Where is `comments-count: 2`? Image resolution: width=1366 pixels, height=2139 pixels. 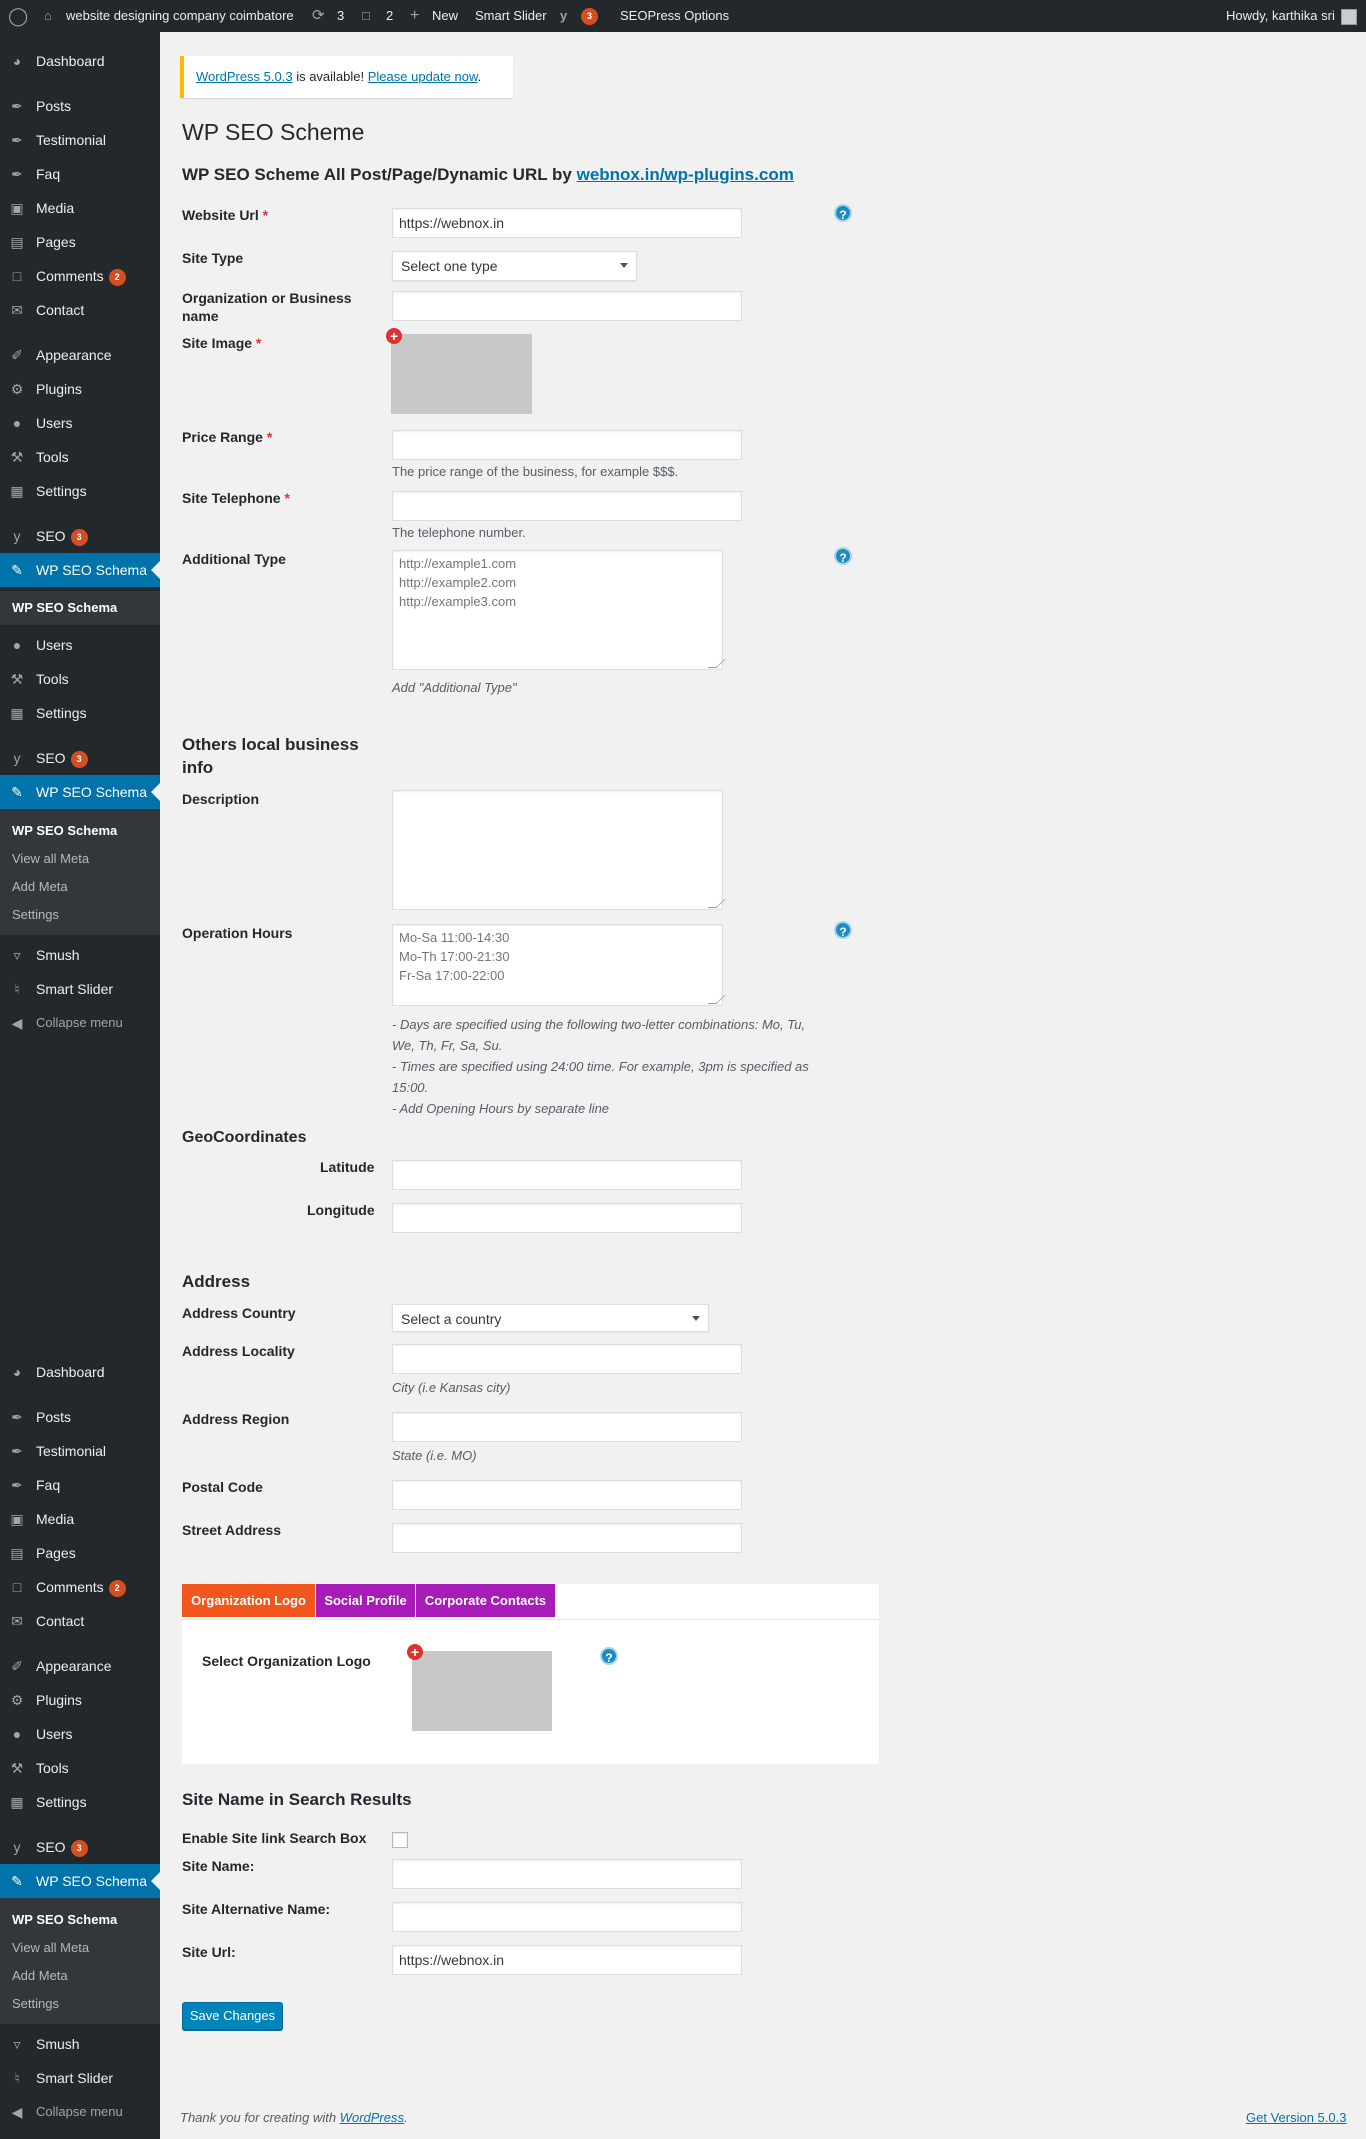 comments-count: 2 is located at coordinates (389, 16).